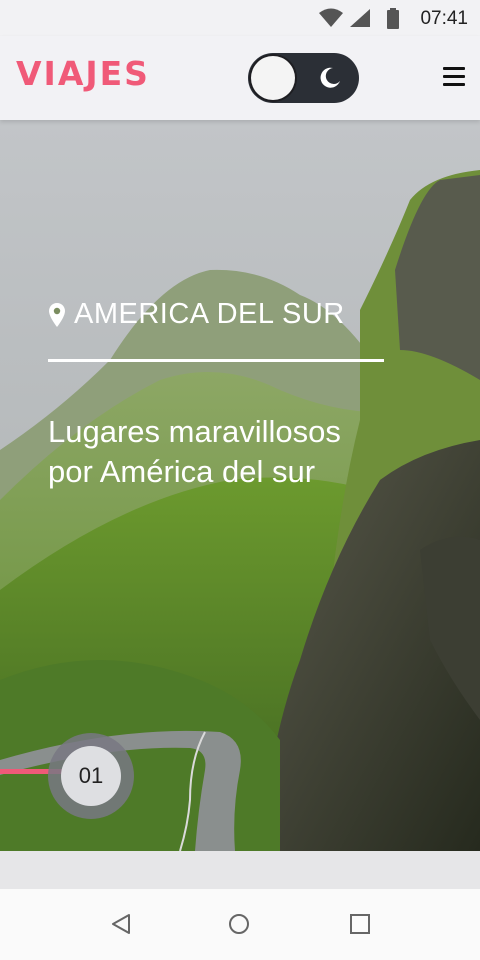  Describe the element at coordinates (240, 870) in the screenshot. I see `content-strip` at that location.